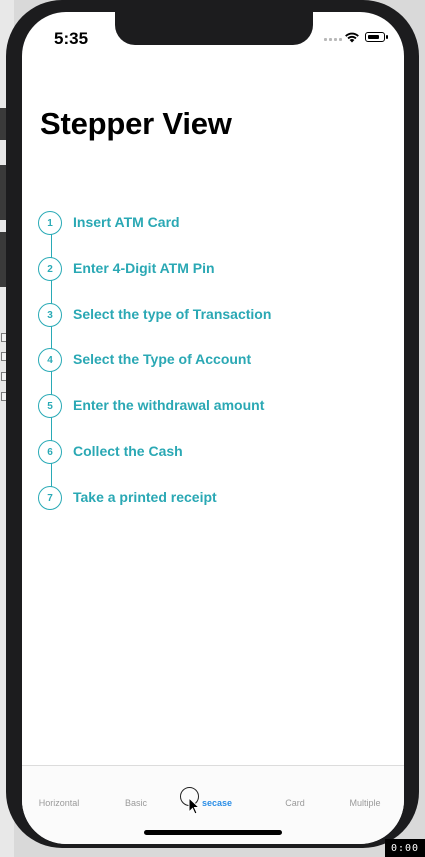 Image resolution: width=425 pixels, height=857 pixels. I want to click on recording-timer: 0:00, so click(405, 848).